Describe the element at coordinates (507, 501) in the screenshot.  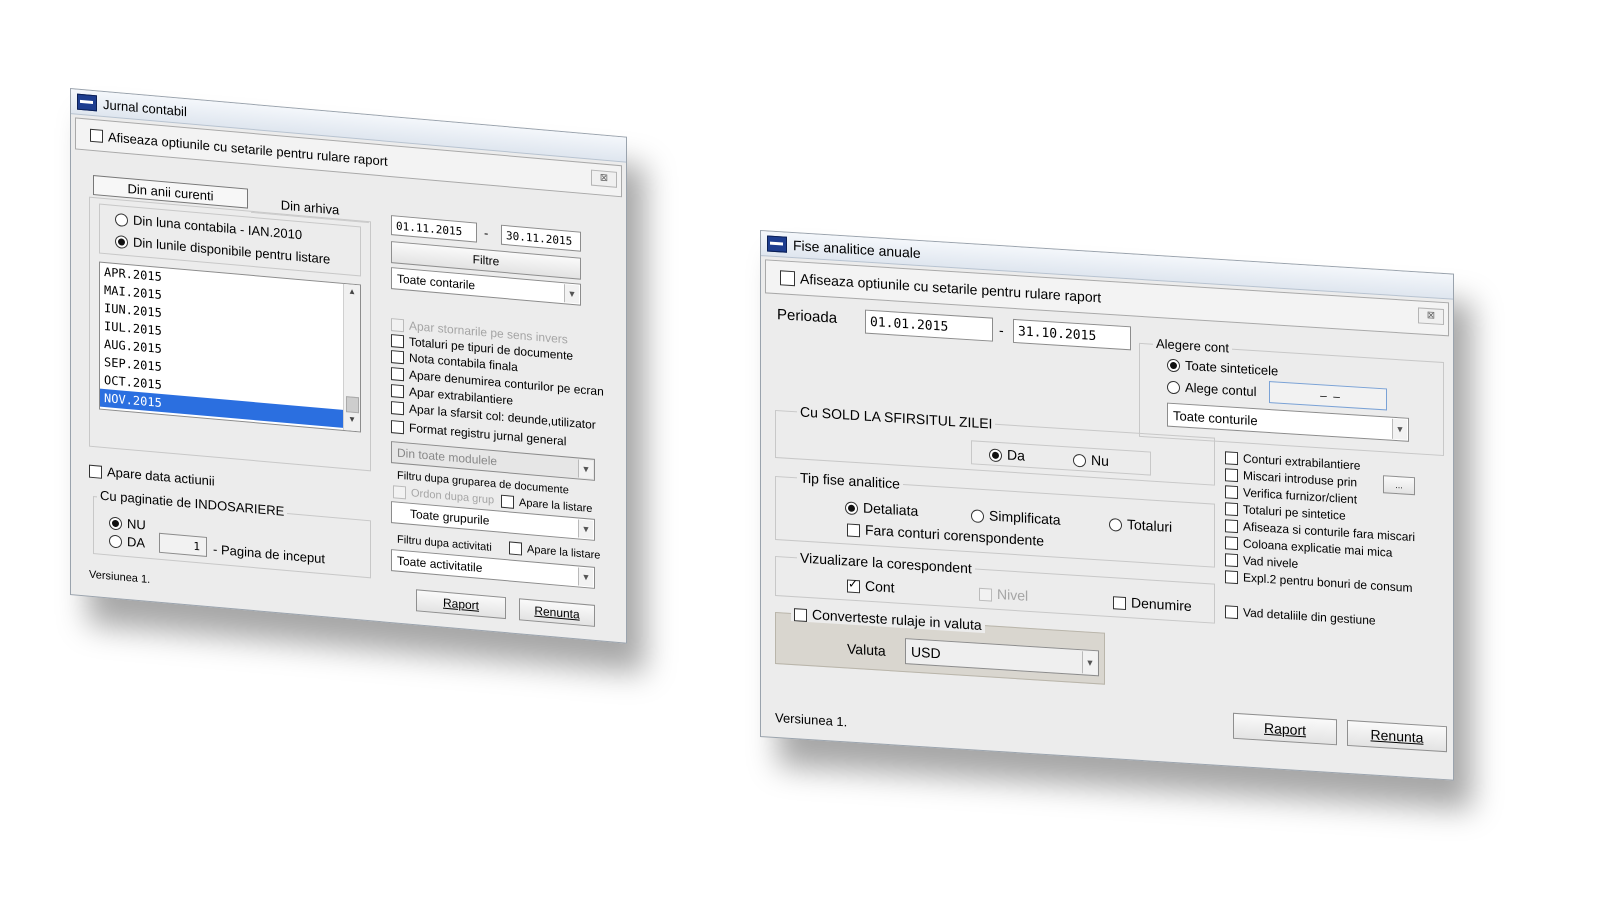
I see `apare-listare-1-checkbox` at that location.